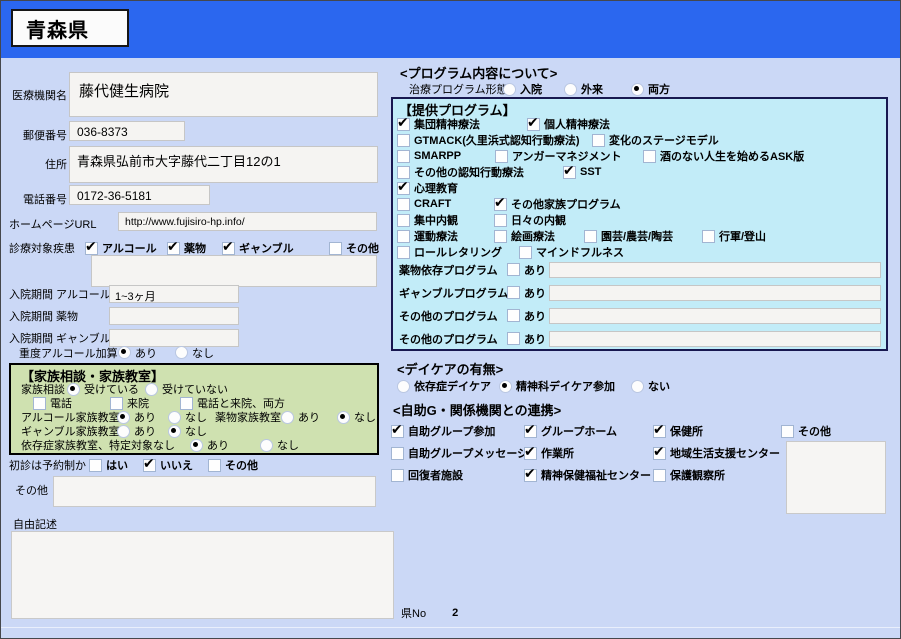 The height and width of the screenshot is (639, 901). I want to click on postal-field: 036-8373, so click(127, 131).